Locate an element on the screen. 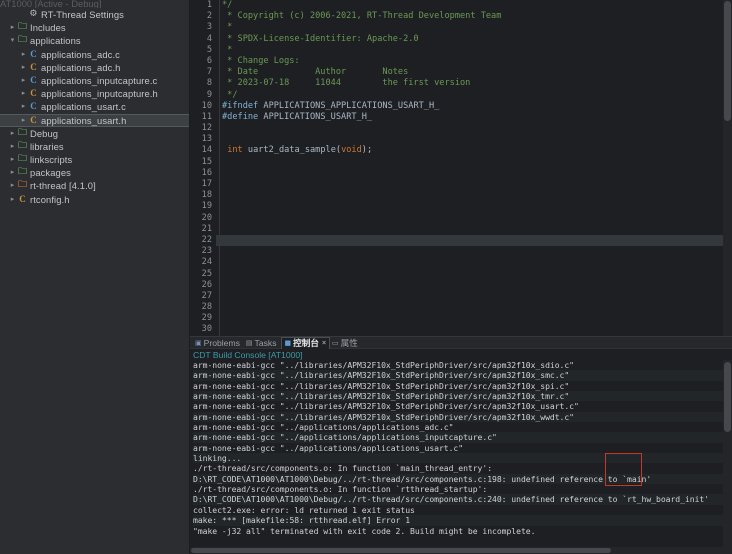  code-line: 4 * SPDX-License-Identifier: Apache-2.0 is located at coordinates (461, 39).